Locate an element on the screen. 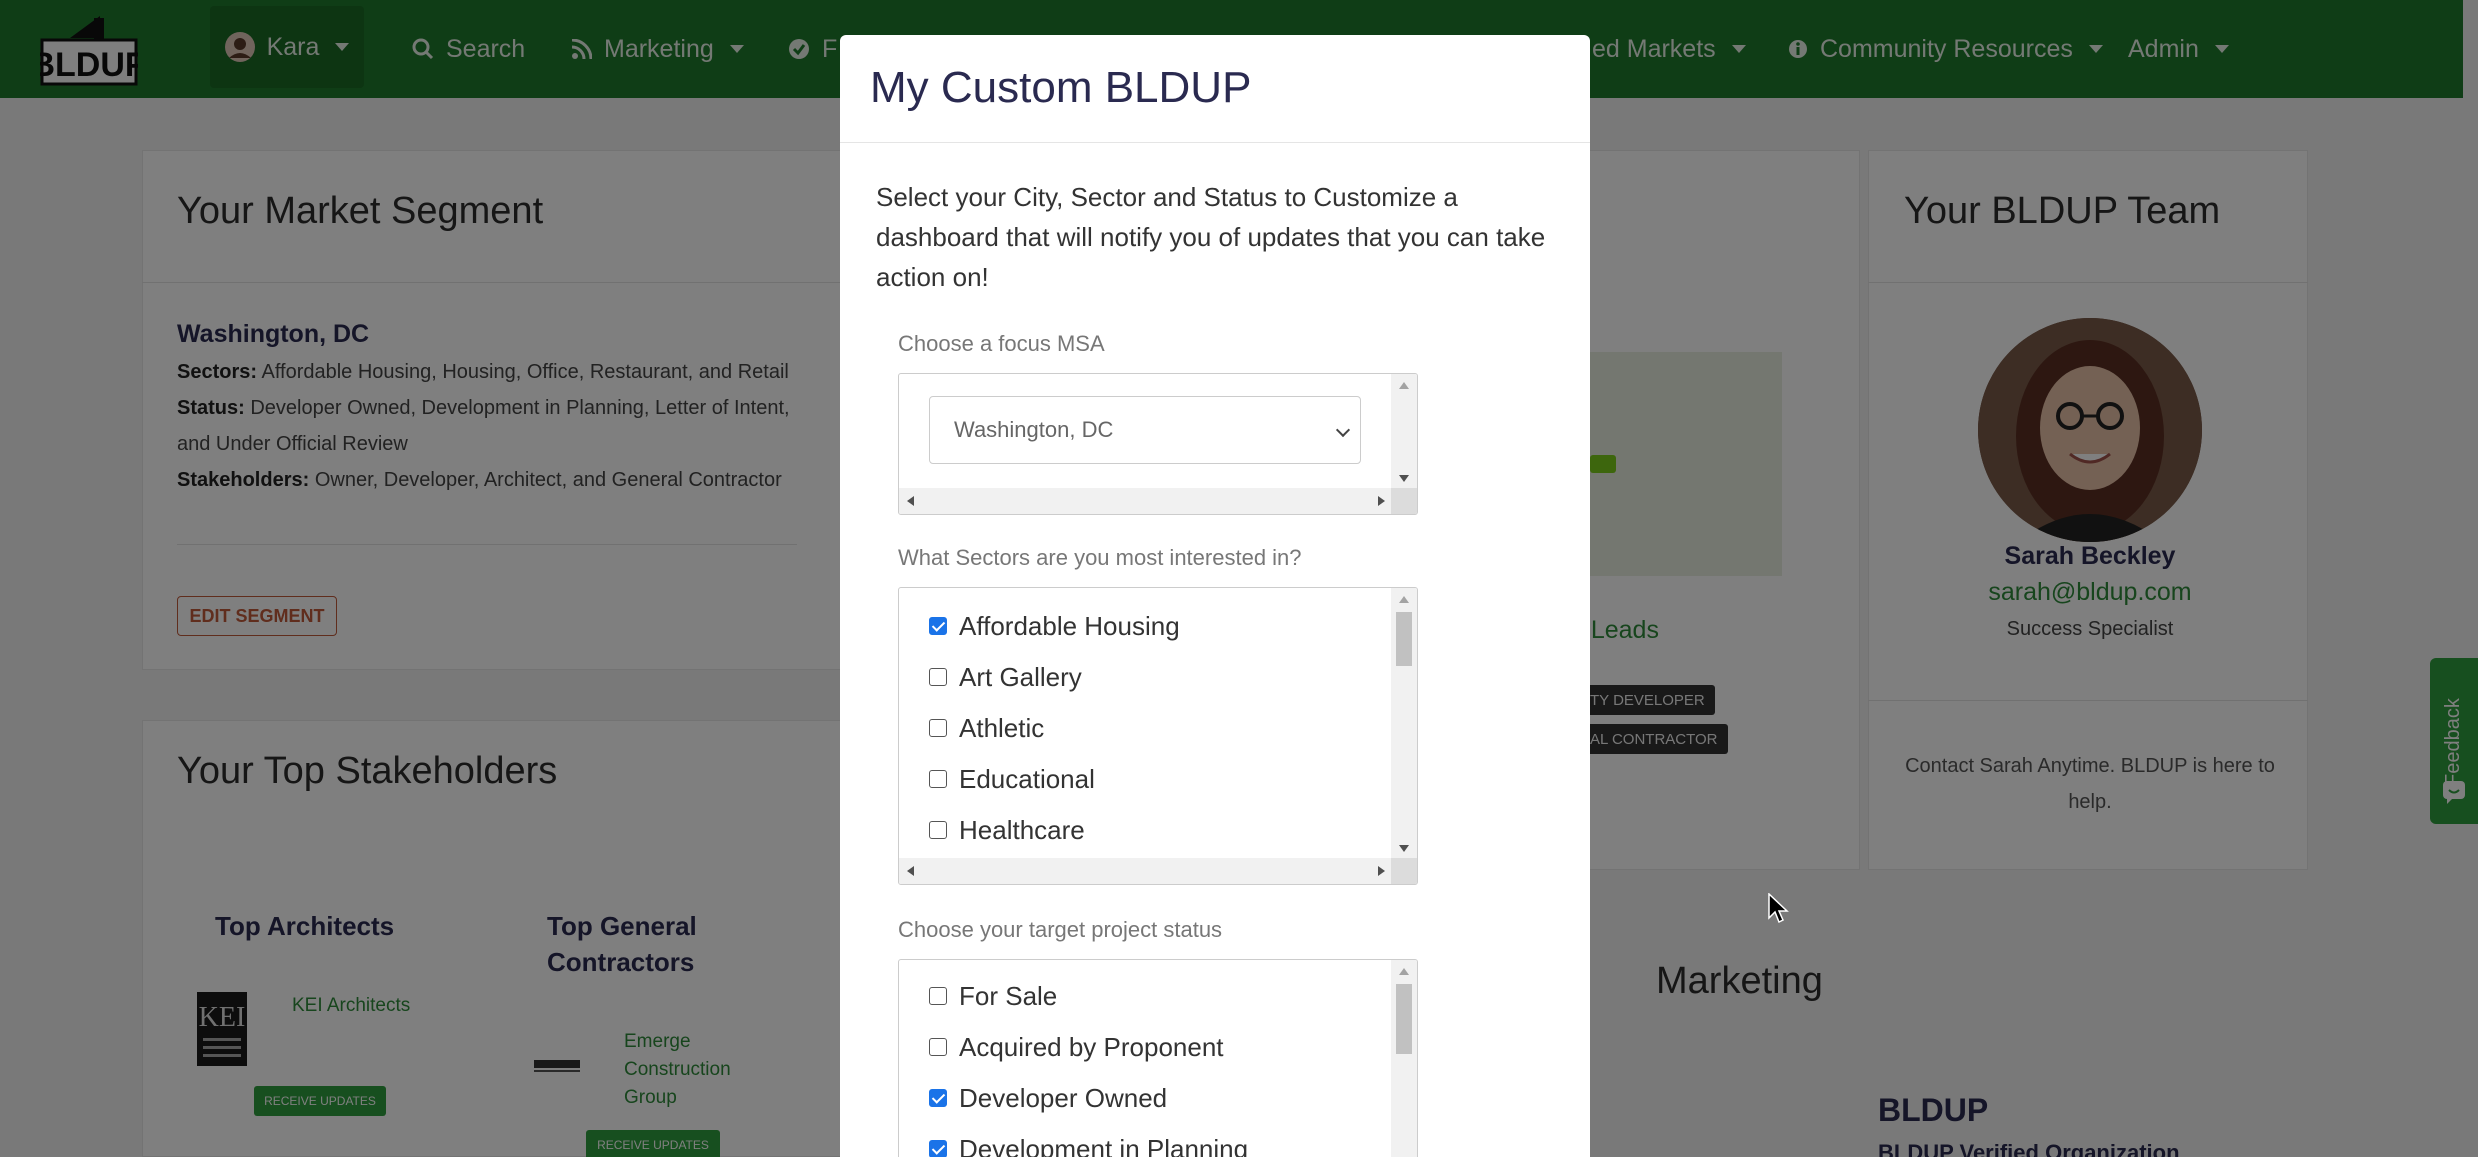 The height and width of the screenshot is (1157, 2478). status-option-label: For Sale is located at coordinates (1008, 995).